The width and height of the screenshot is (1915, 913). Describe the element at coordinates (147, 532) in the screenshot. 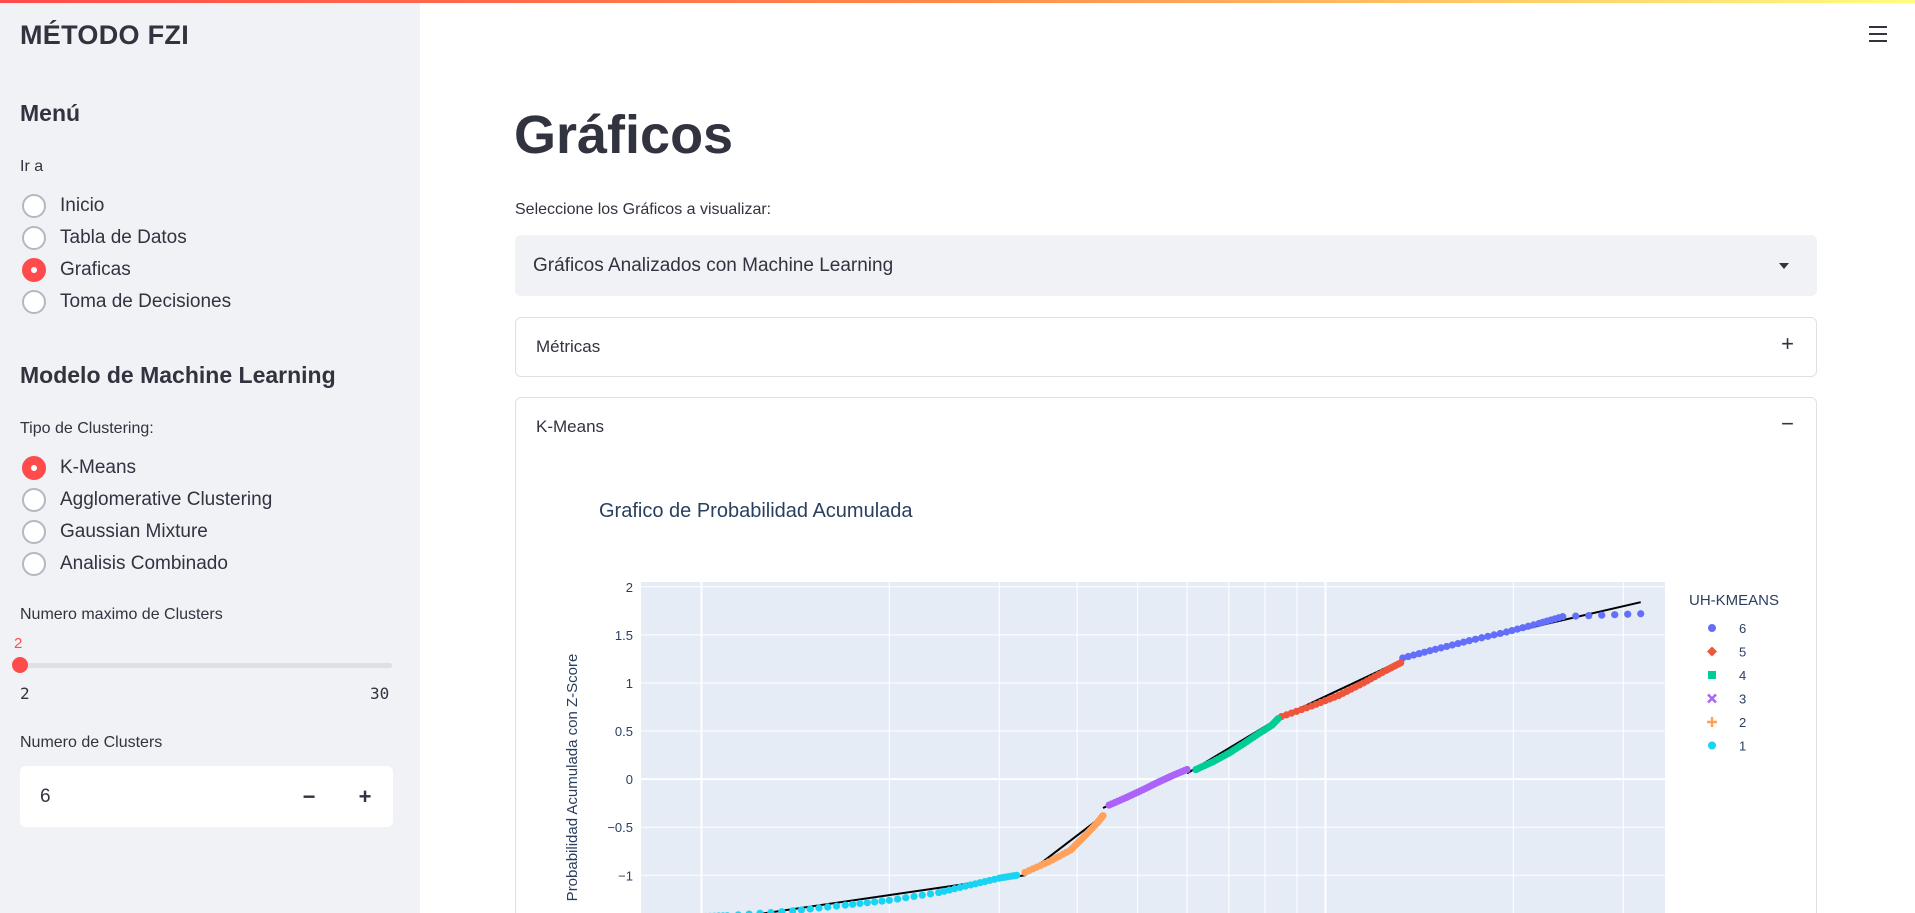

I see `clustering-option: Gaussian Mixture` at that location.